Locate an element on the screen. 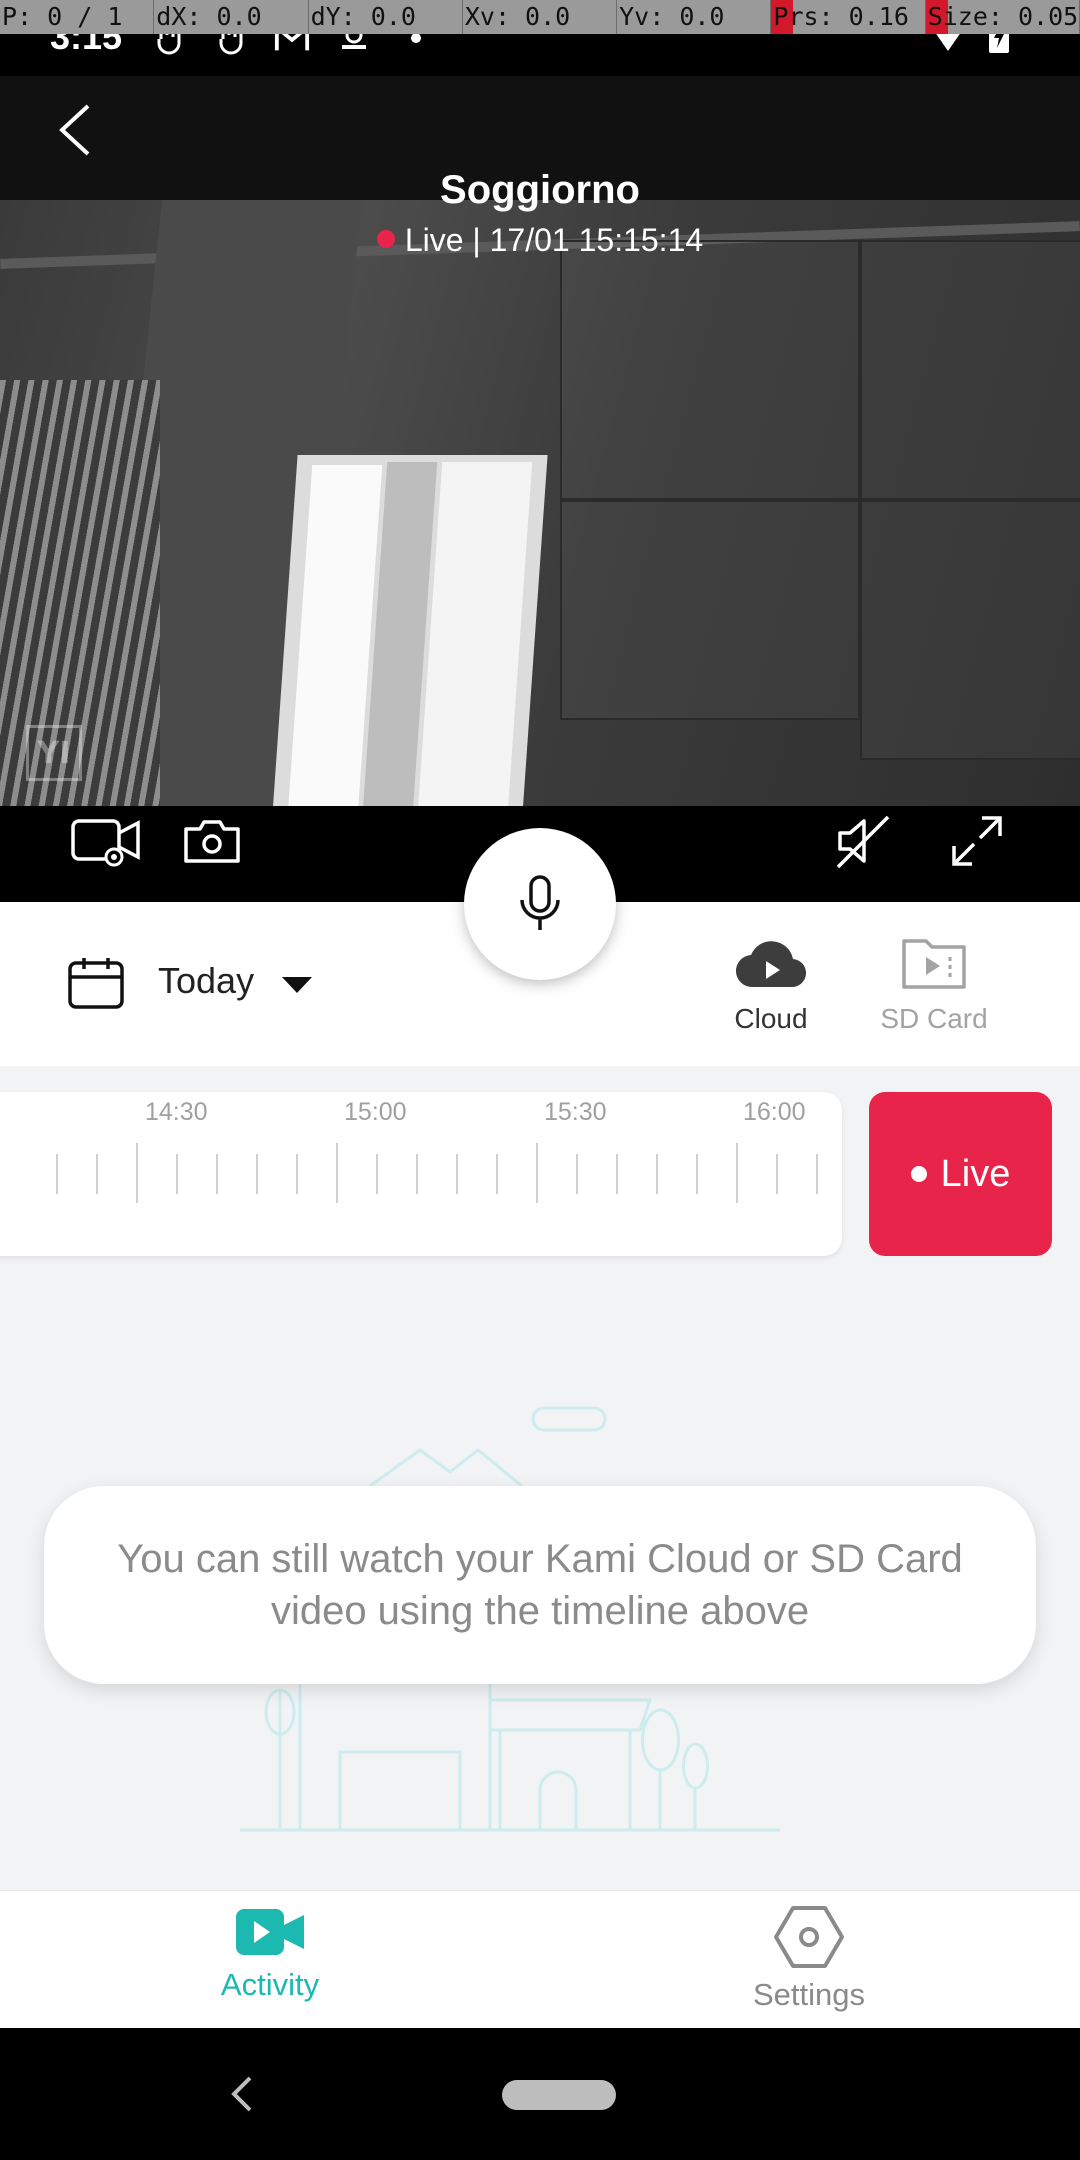 This screenshot has height=2160, width=1080. source-cloud-button: Cloud is located at coordinates (771, 990).